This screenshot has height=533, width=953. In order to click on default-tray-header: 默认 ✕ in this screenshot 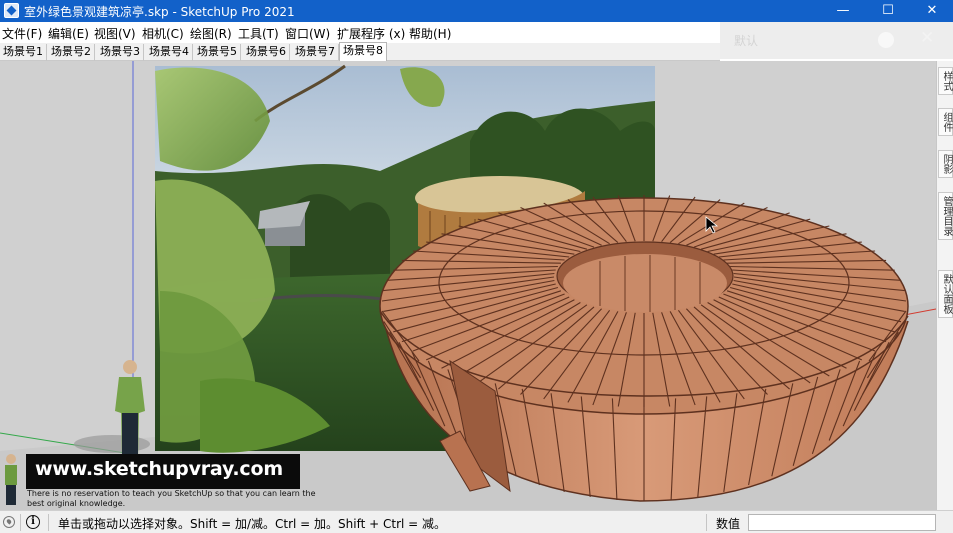, I will do `click(836, 40)`.